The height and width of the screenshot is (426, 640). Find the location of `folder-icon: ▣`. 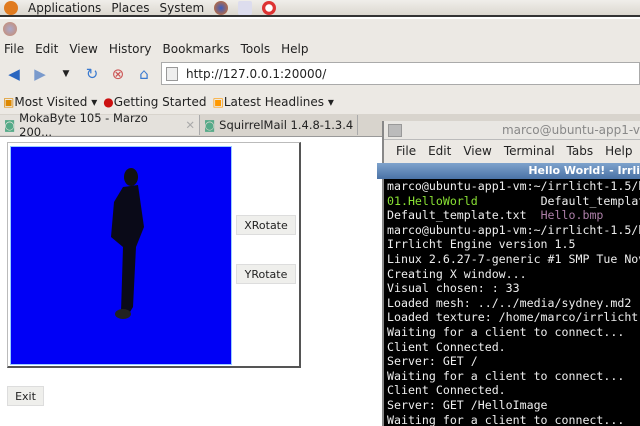

folder-icon: ▣ is located at coordinates (9, 101).